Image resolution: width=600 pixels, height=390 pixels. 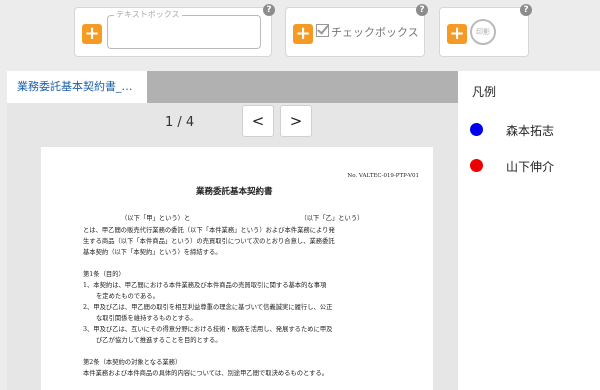 What do you see at coordinates (526, 10) in the screenshot?
I see `seal-help-icon: ?` at bounding box center [526, 10].